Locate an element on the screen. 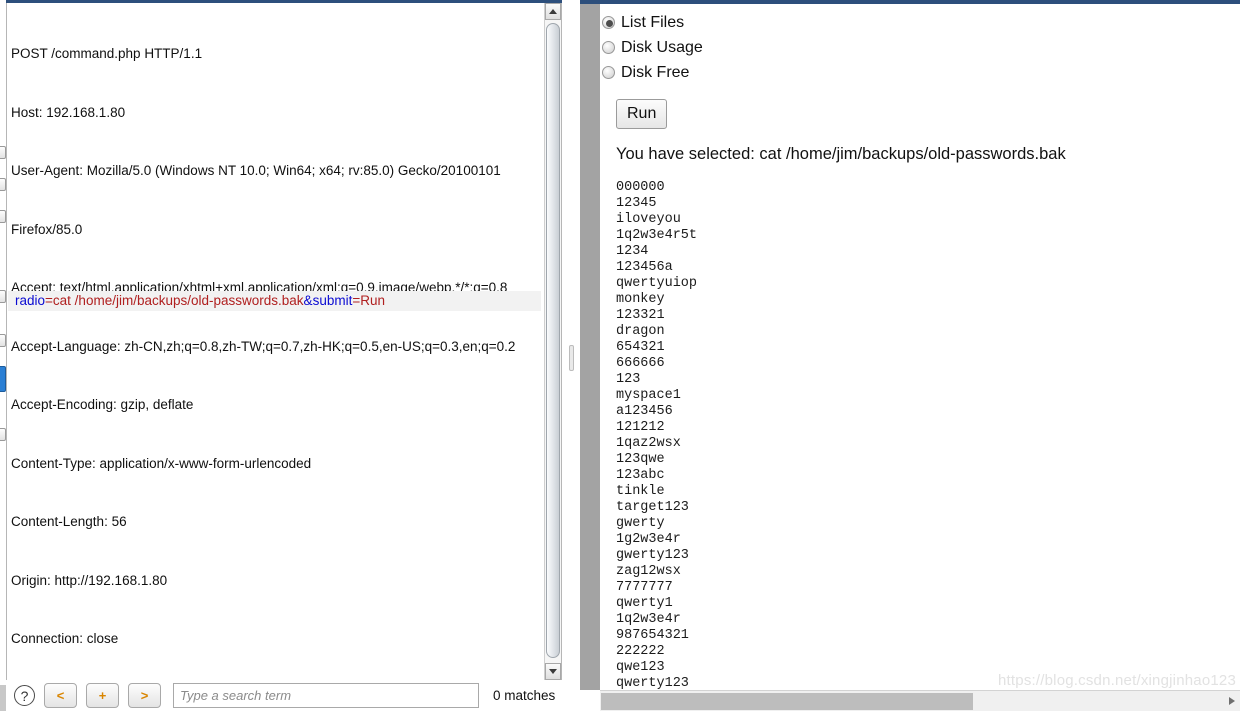  password-line: iloveyou is located at coordinates (648, 219).